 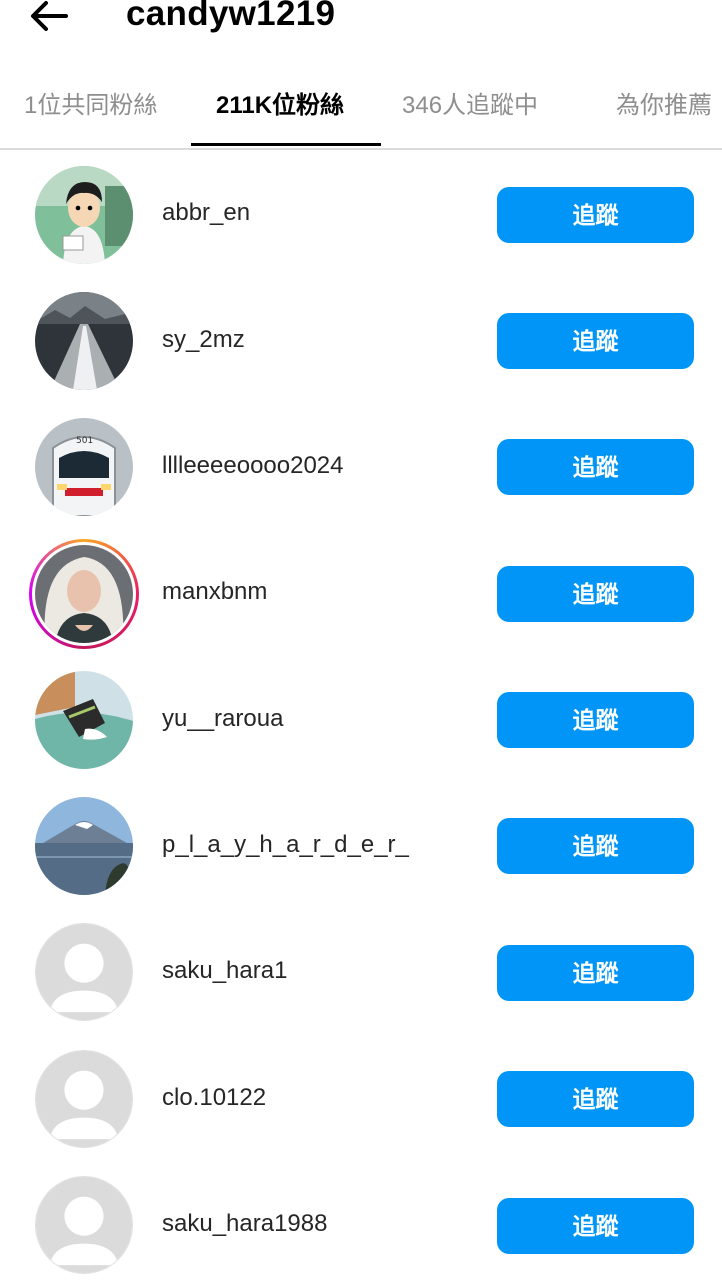 What do you see at coordinates (214, 1098) in the screenshot?
I see `follower-username: clo.10122` at bounding box center [214, 1098].